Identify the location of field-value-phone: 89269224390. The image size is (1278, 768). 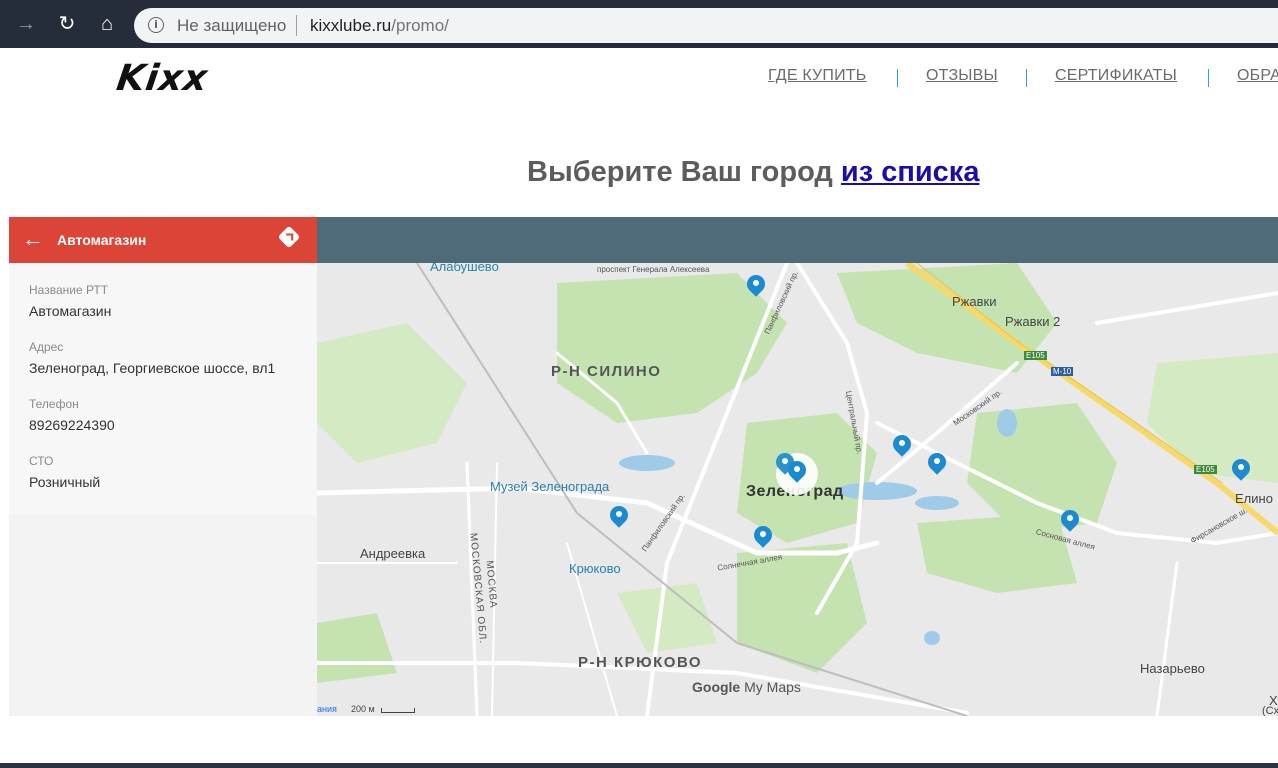
(72, 425).